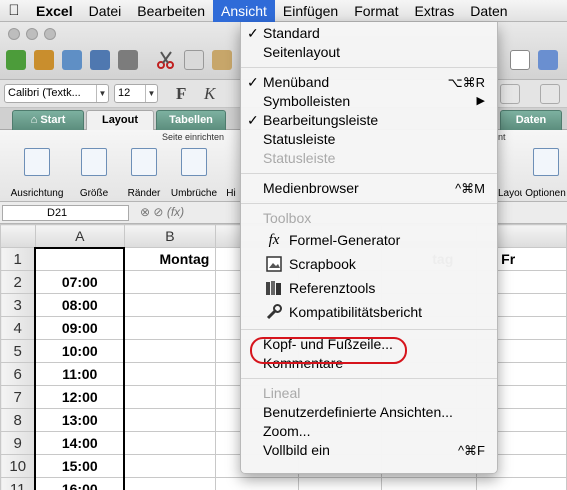  What do you see at coordinates (520, 60) in the screenshot?
I see `sidebar-toggle-icon` at bounding box center [520, 60].